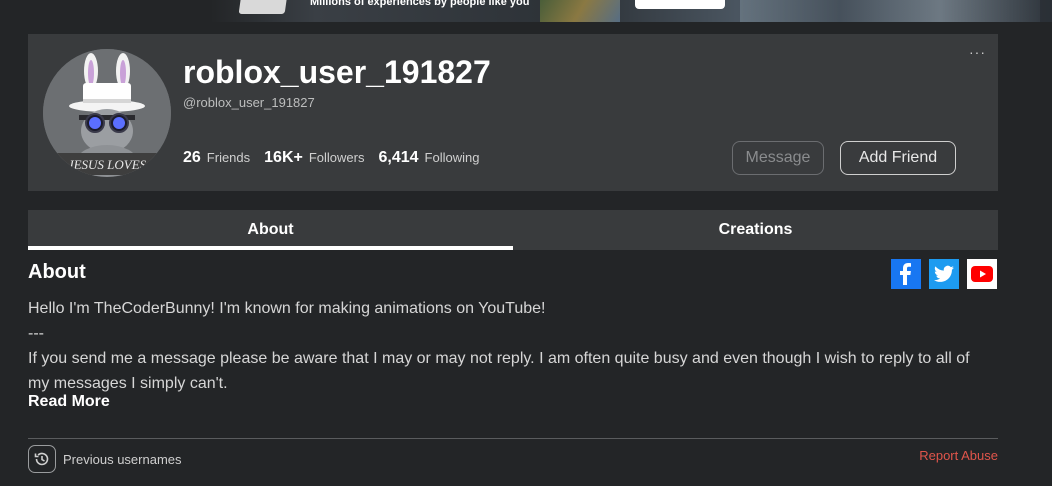  I want to click on following-count: 6,414, so click(398, 157).